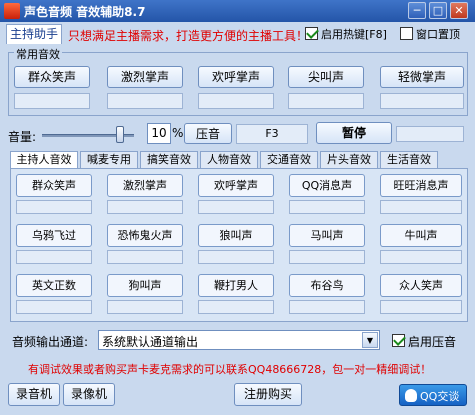  Describe the element at coordinates (432, 342) in the screenshot. I see `compress-label: 启用压音` at that location.